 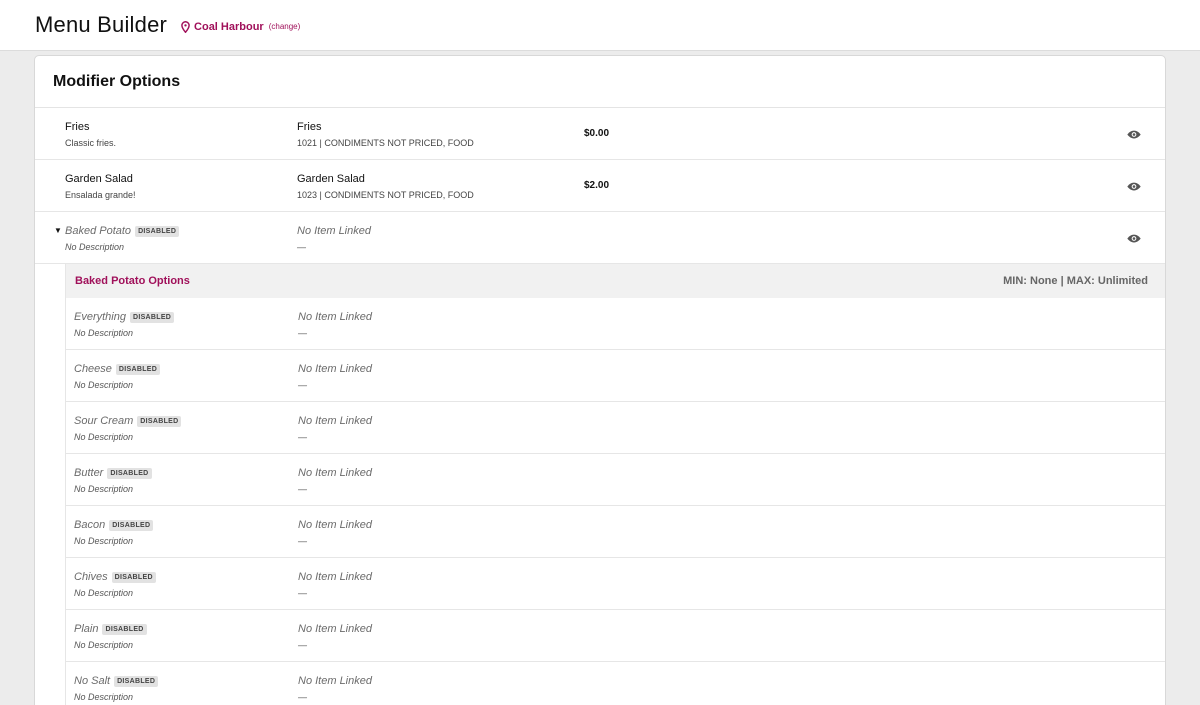 What do you see at coordinates (597, 133) in the screenshot?
I see `option-price: $0.00` at bounding box center [597, 133].